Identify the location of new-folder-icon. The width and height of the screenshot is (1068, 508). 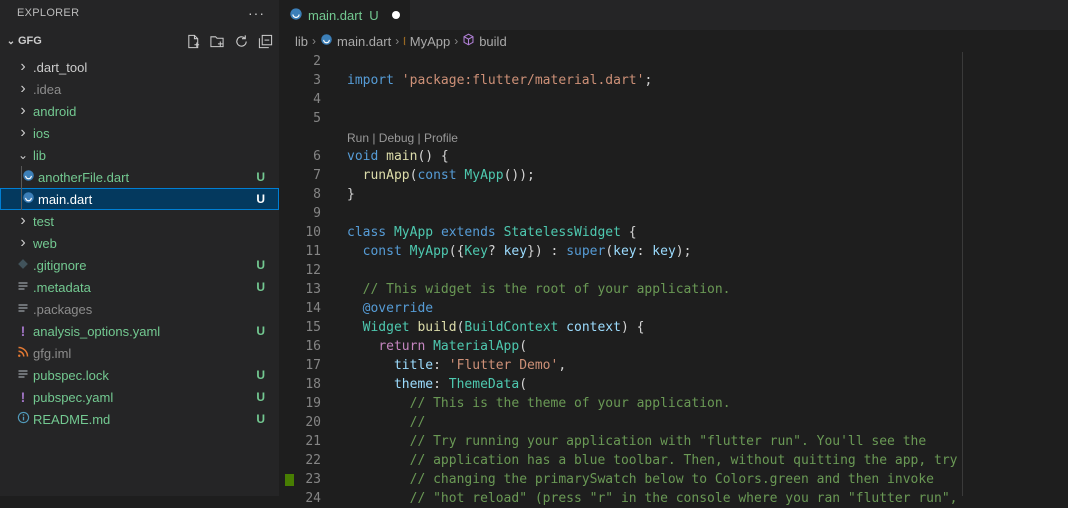
(217, 41).